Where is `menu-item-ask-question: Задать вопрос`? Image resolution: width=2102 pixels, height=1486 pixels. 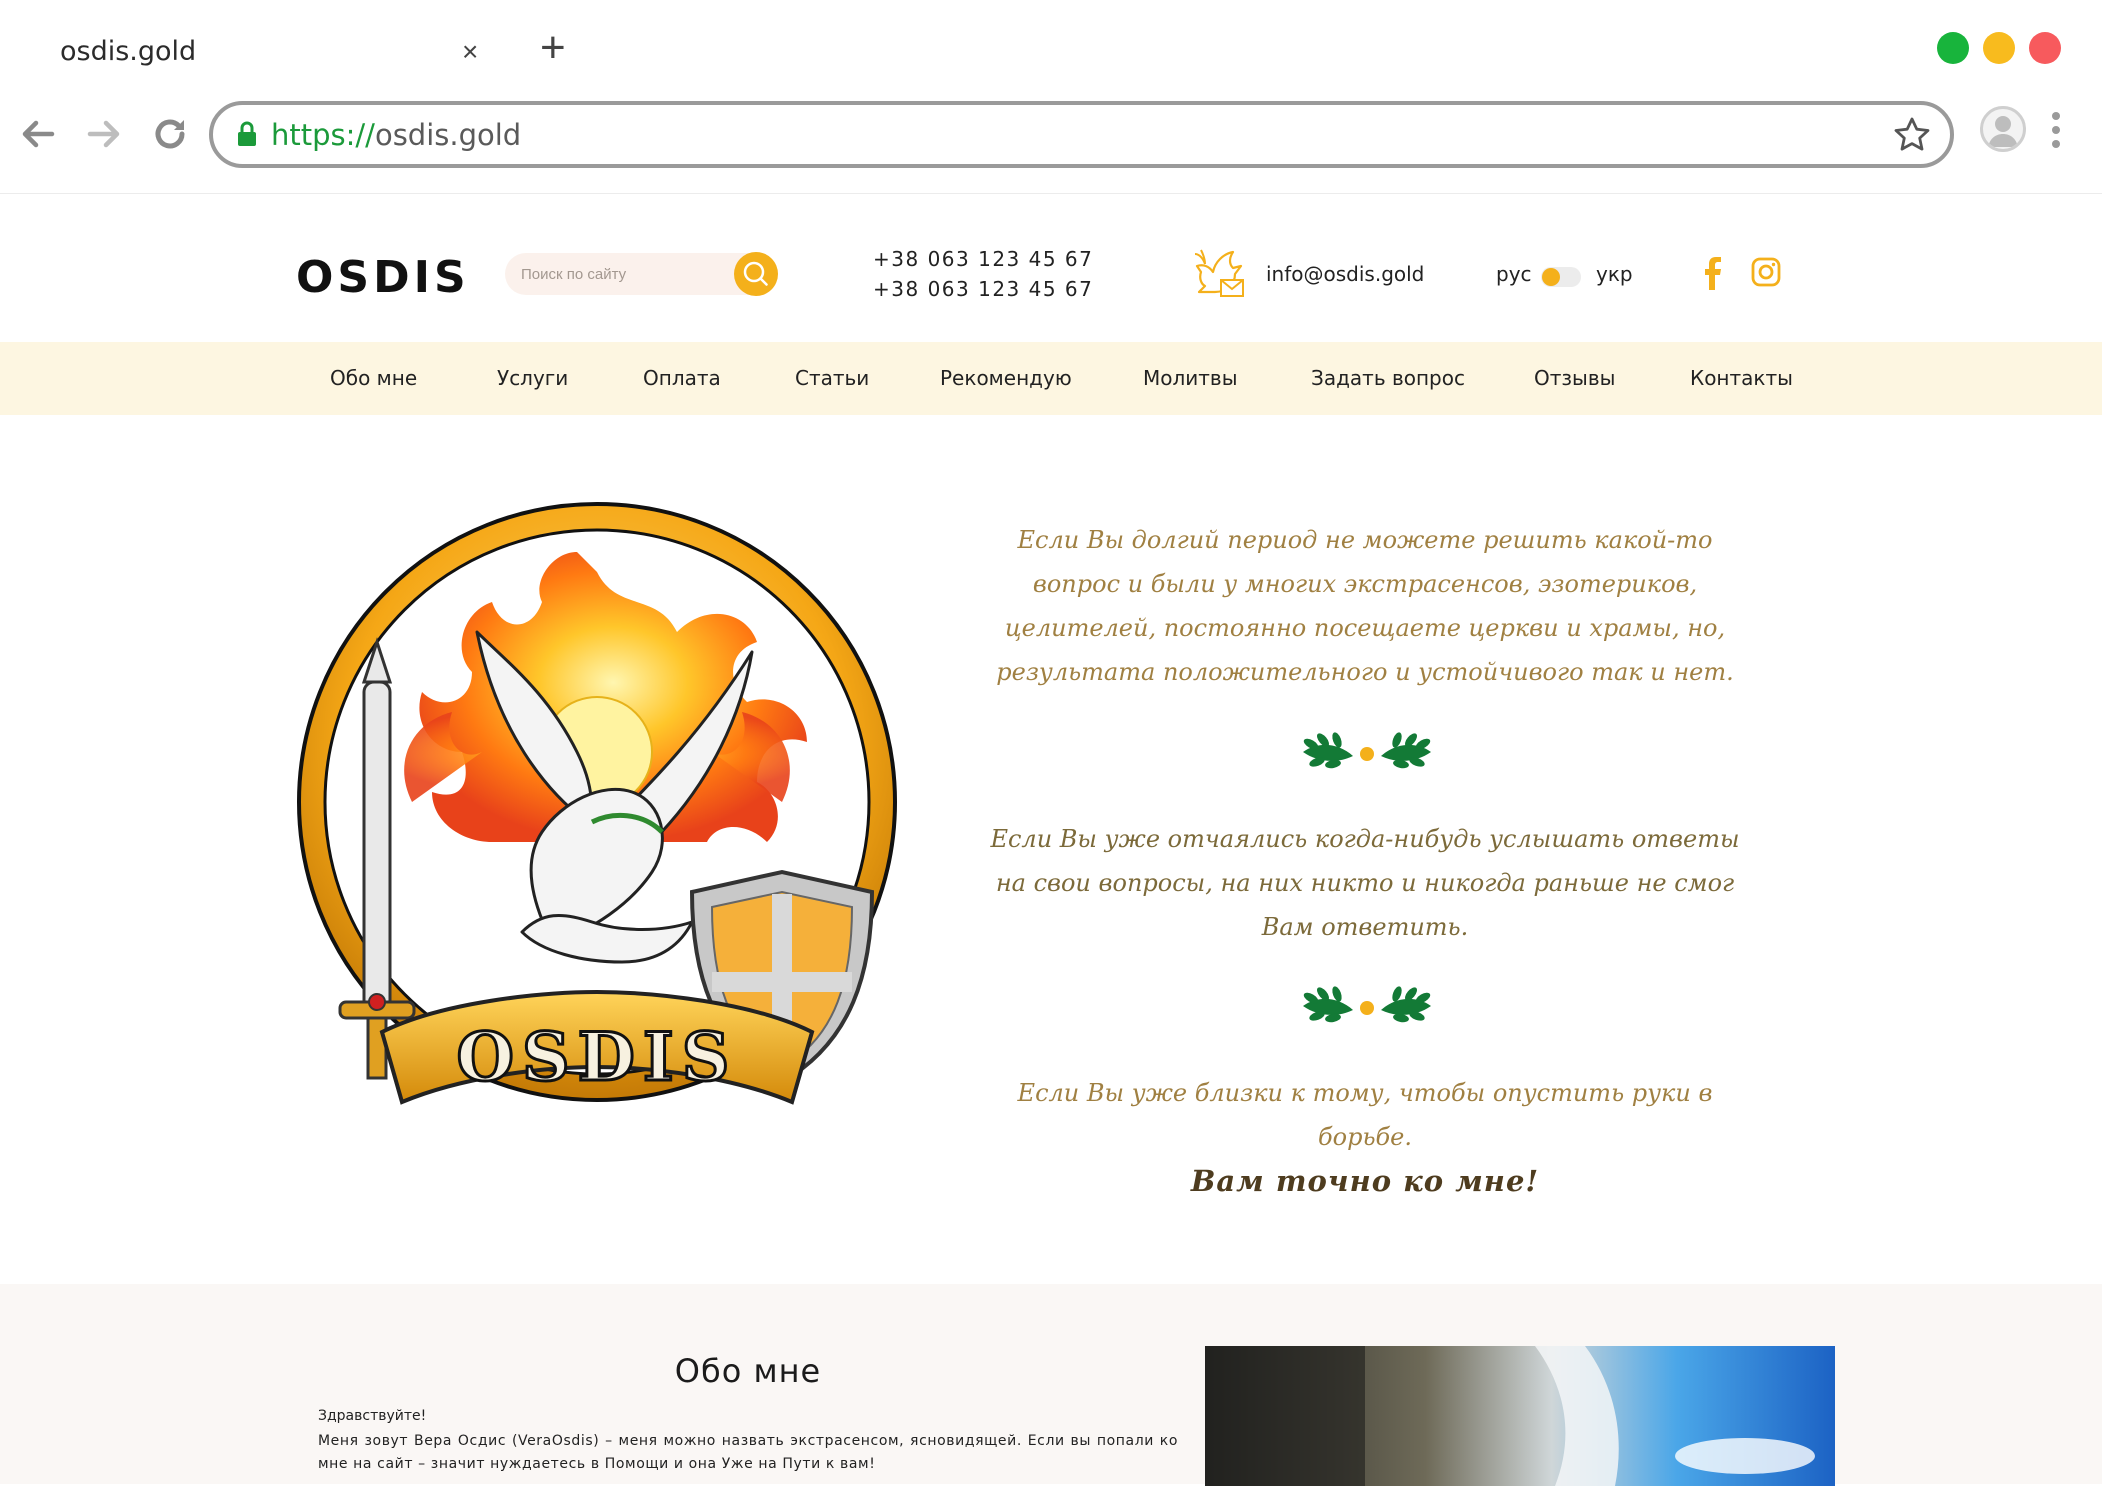 menu-item-ask-question: Задать вопрос is located at coordinates (1388, 378).